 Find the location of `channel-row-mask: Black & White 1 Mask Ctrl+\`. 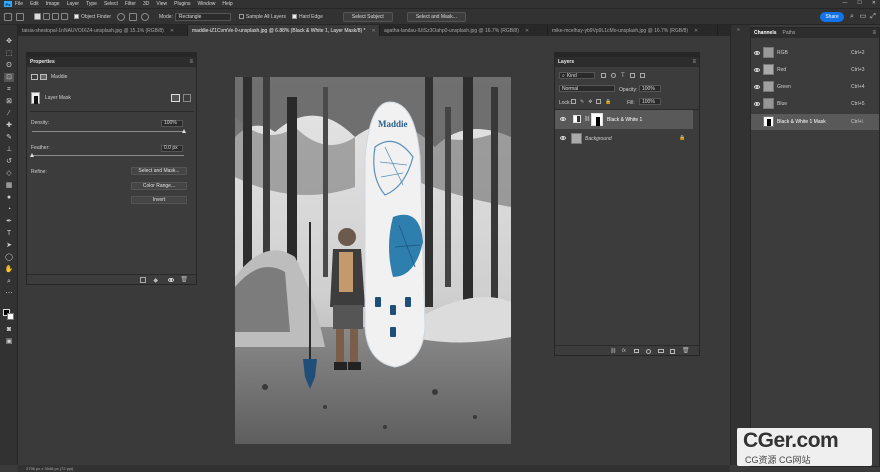

channel-row-mask: Black & White 1 Mask Ctrl+\ is located at coordinates (815, 122).